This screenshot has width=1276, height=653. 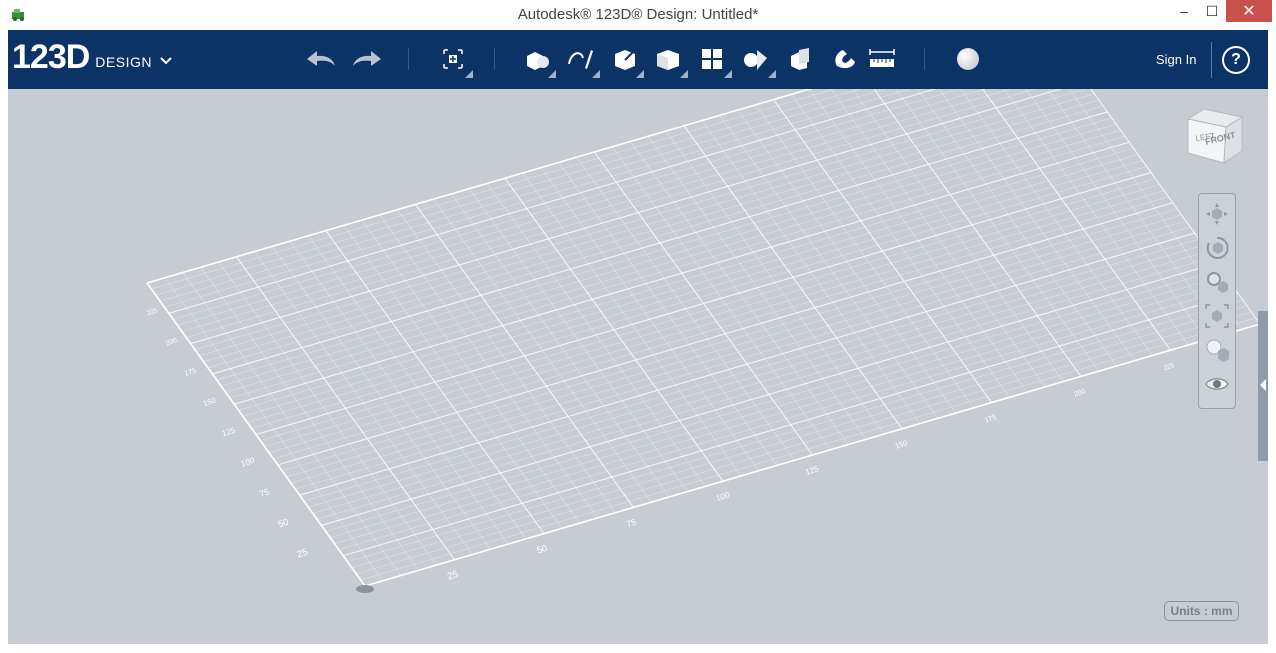 I want to click on axis-front-label: 100, so click(x=723, y=496).